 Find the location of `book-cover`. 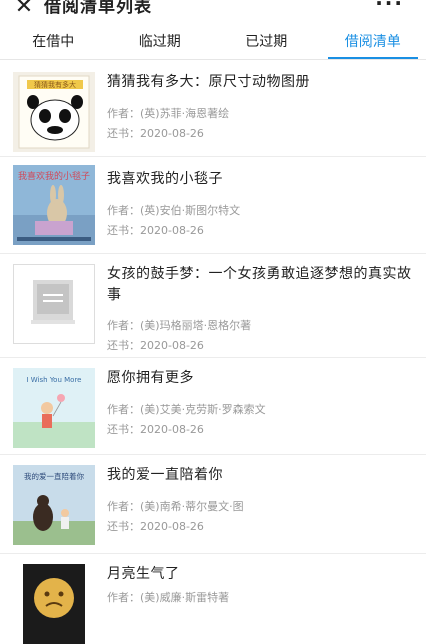

book-cover is located at coordinates (54, 604).